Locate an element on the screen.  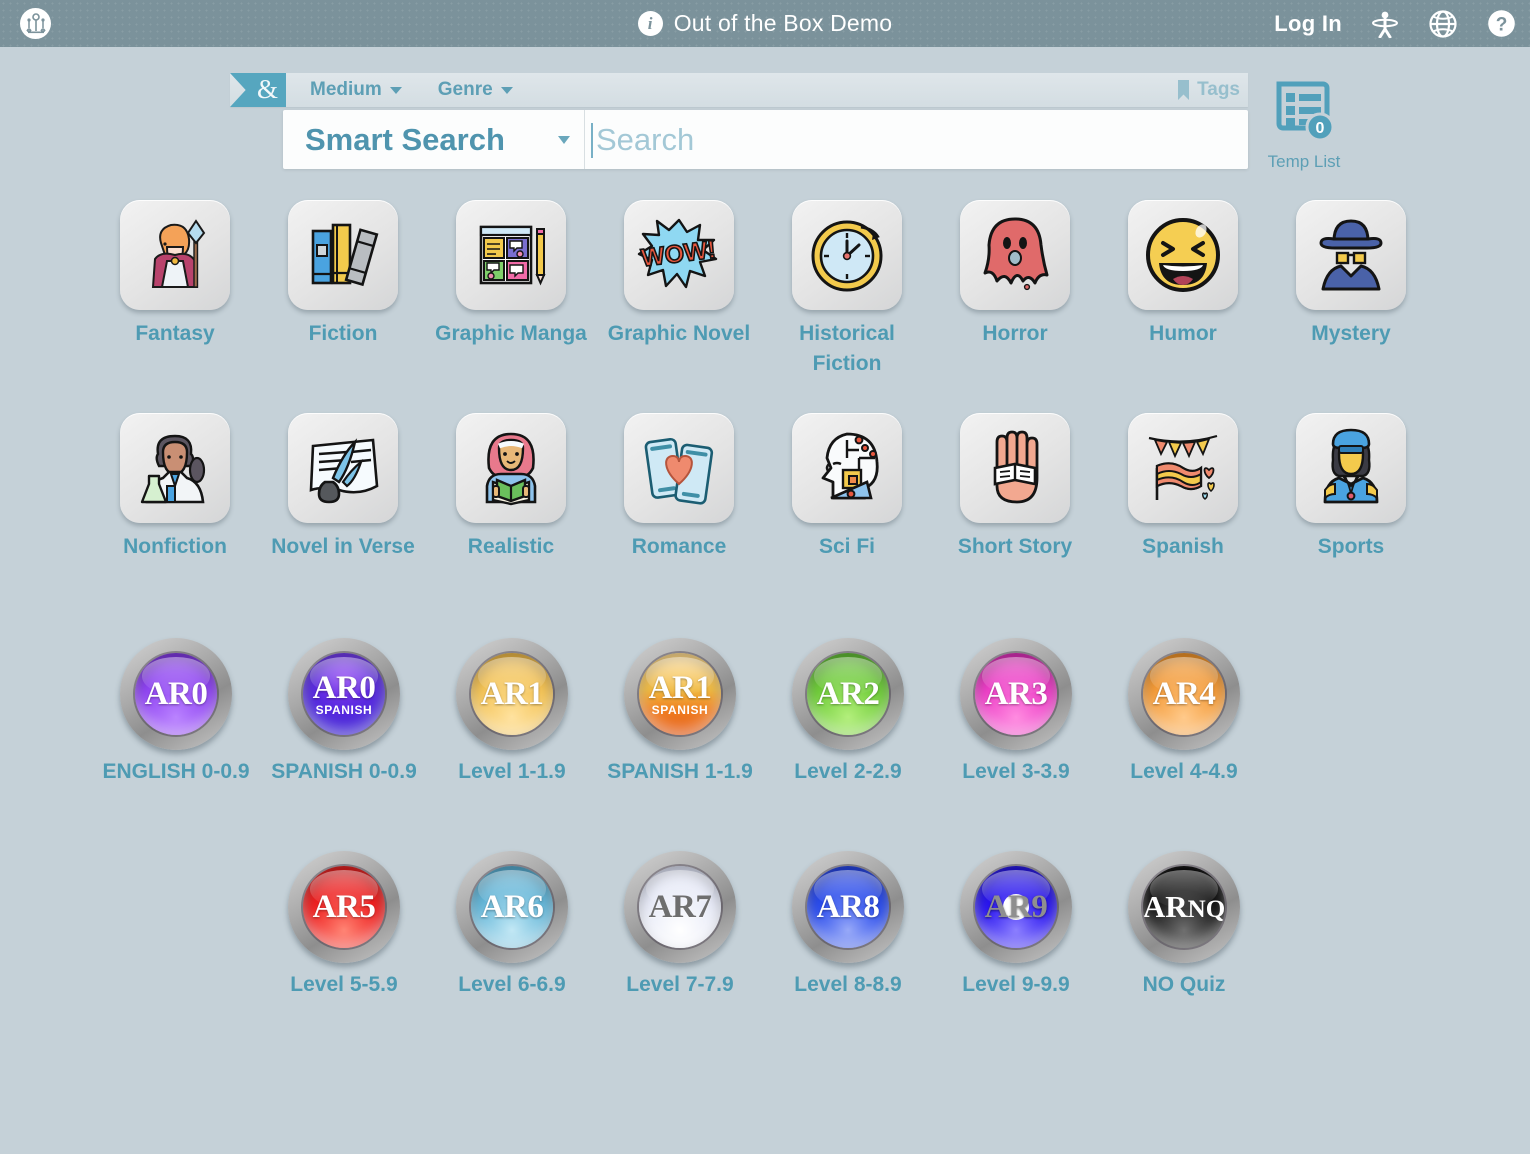
ar-button-no-quiz: AR NQ NO Quiz is located at coordinates (1184, 924).